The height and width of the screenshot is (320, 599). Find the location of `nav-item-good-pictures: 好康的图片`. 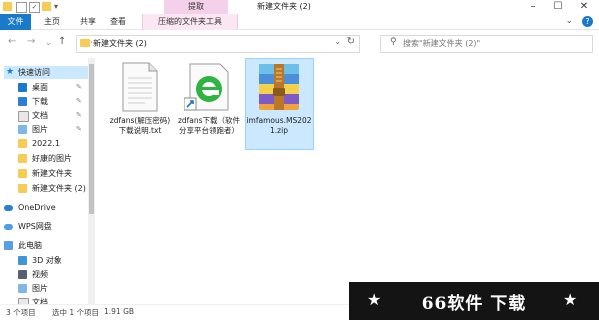

nav-item-good-pictures: 好康的图片 is located at coordinates (53, 158).